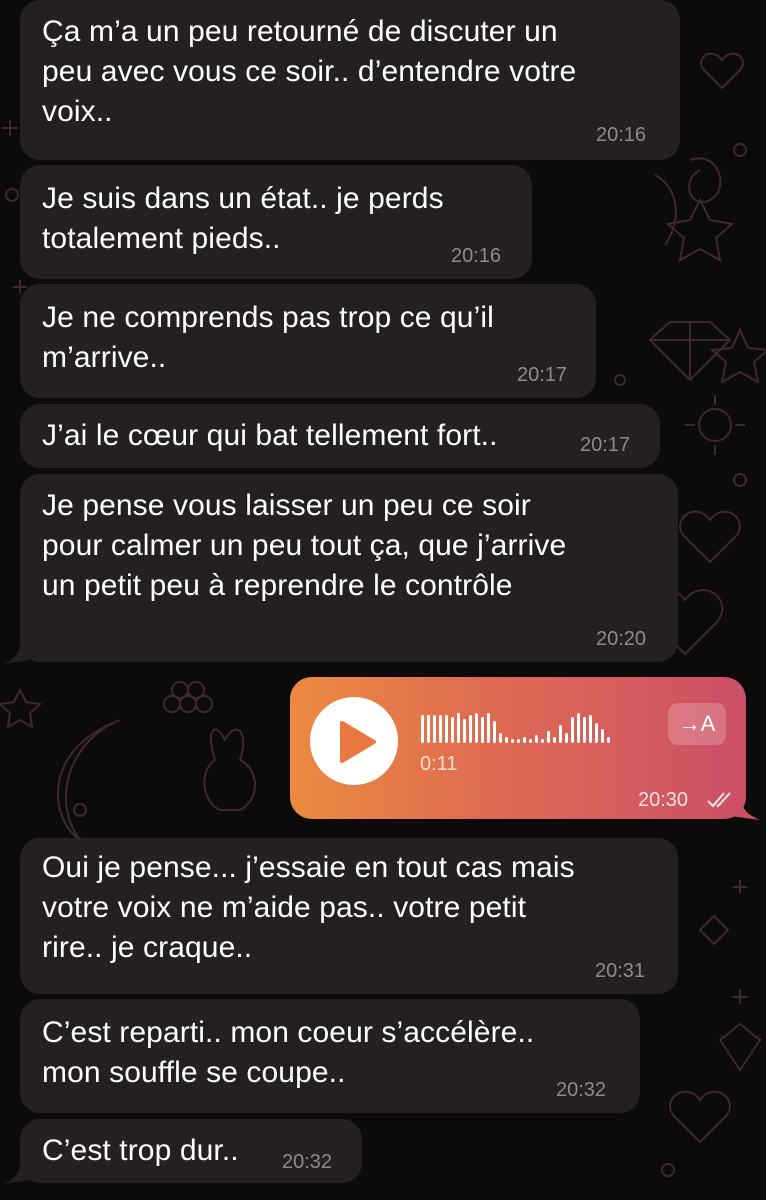  I want to click on play-button, so click(354, 741).